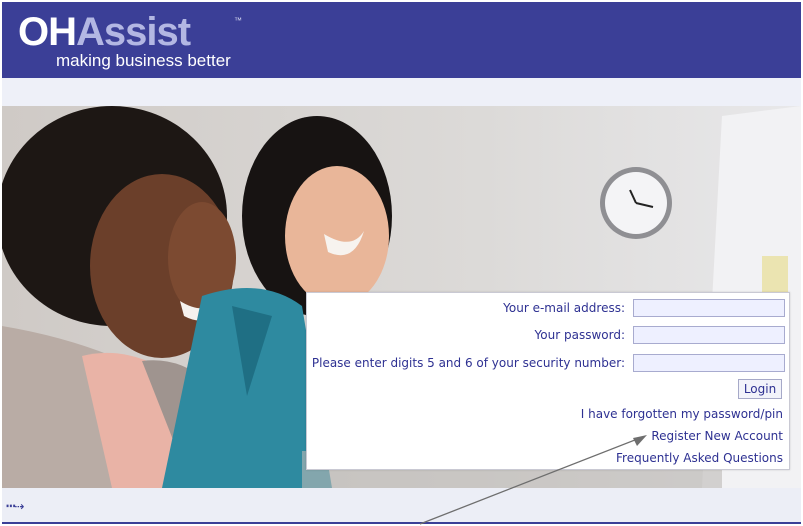  Describe the element at coordinates (401, 40) in the screenshot. I see `site-header: OHAssist ™ making business better` at that location.